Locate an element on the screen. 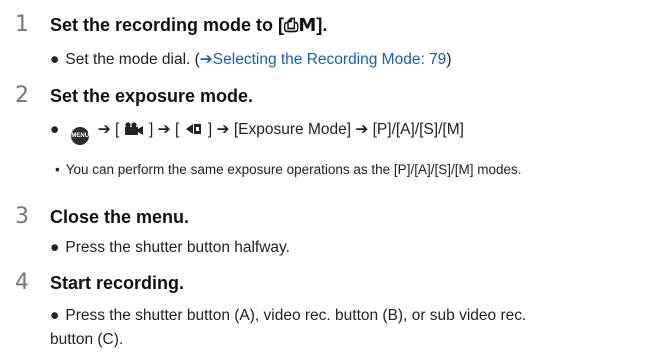  step-title: Set the recording mode to [⎙M]. is located at coordinates (188, 25).